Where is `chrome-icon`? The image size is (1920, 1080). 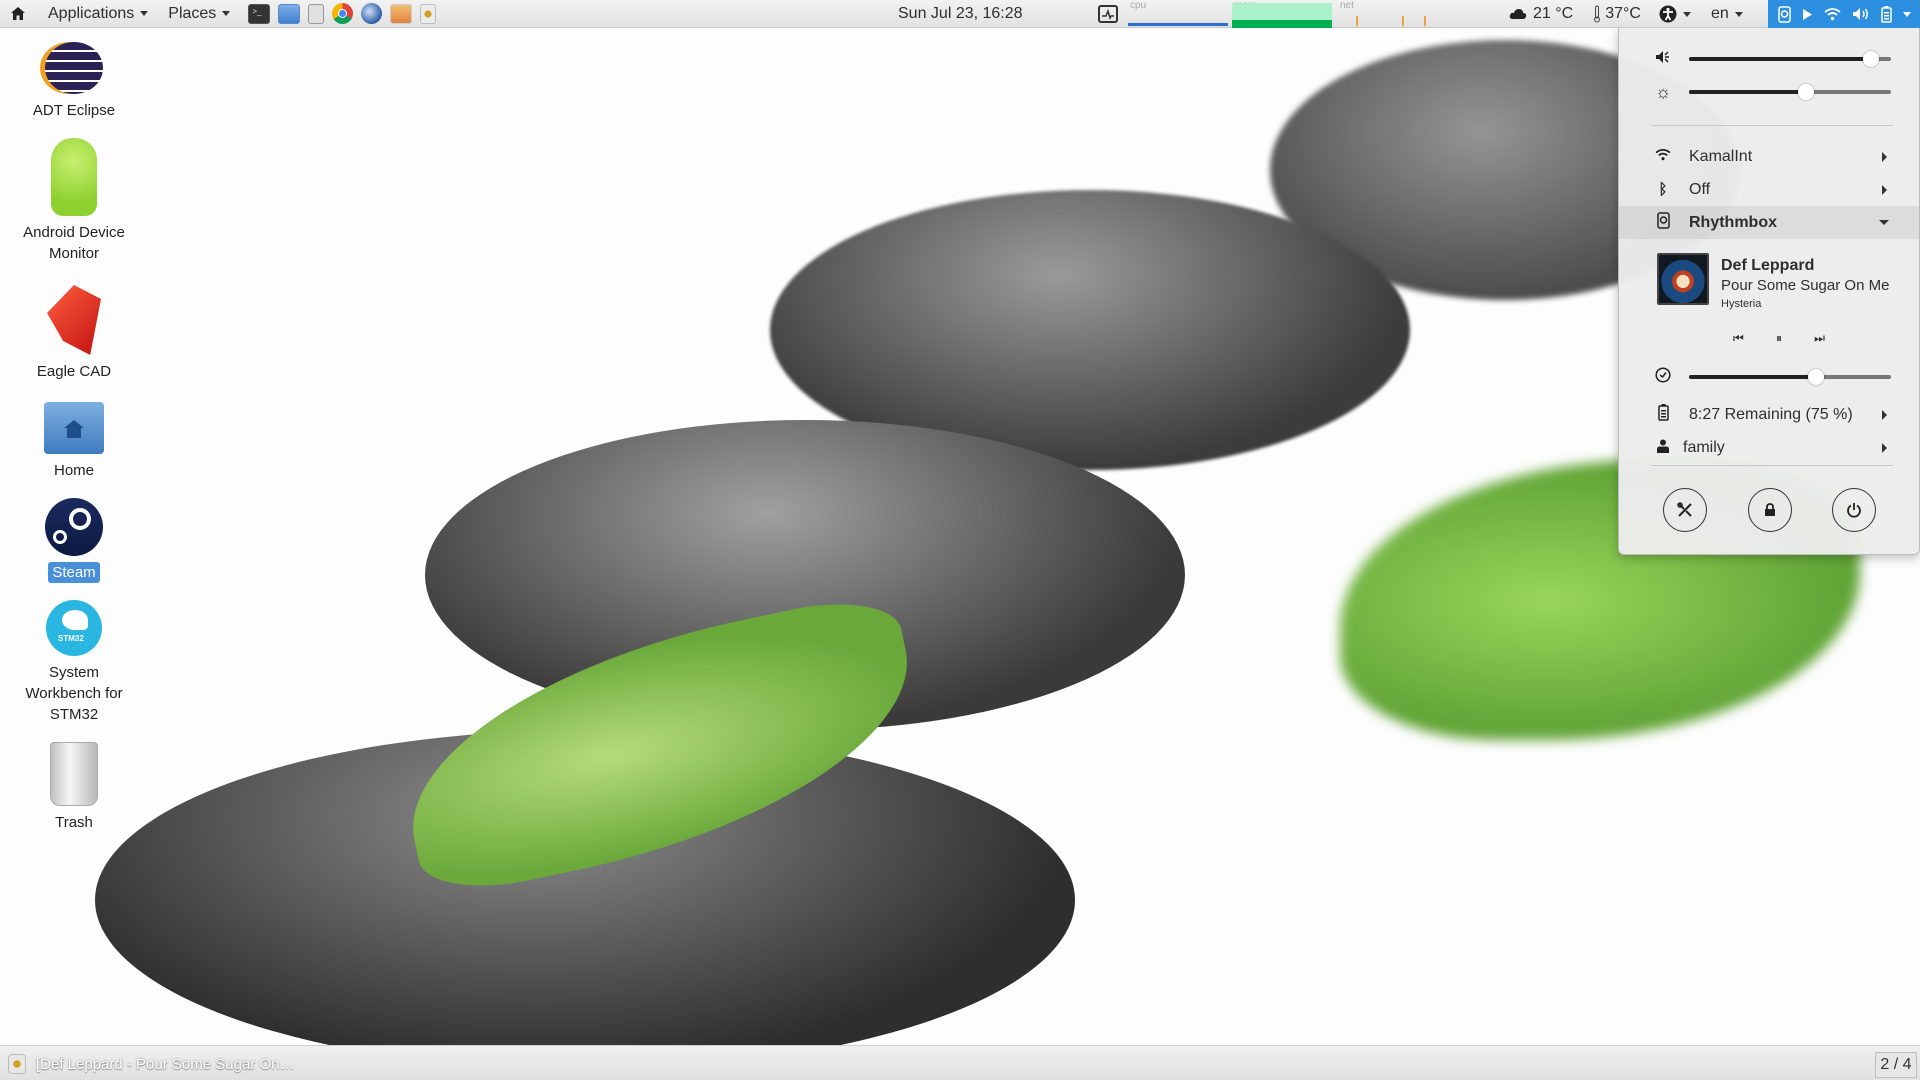 chrome-icon is located at coordinates (343, 13).